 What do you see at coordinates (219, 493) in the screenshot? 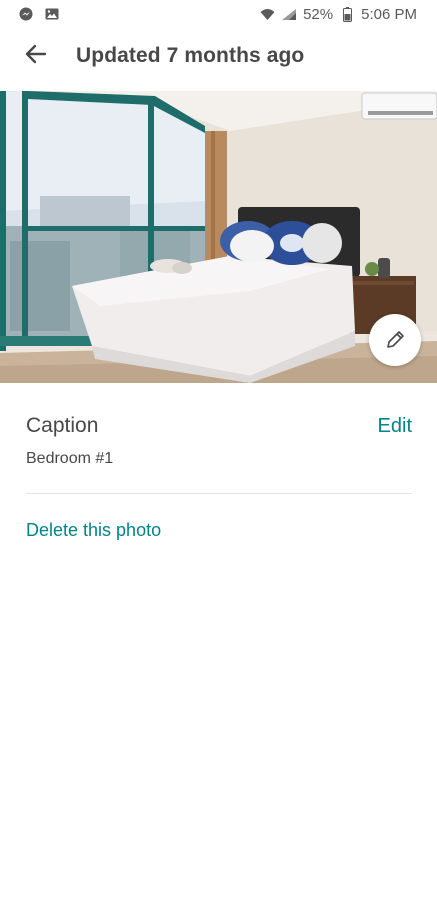
I see `divider` at bounding box center [219, 493].